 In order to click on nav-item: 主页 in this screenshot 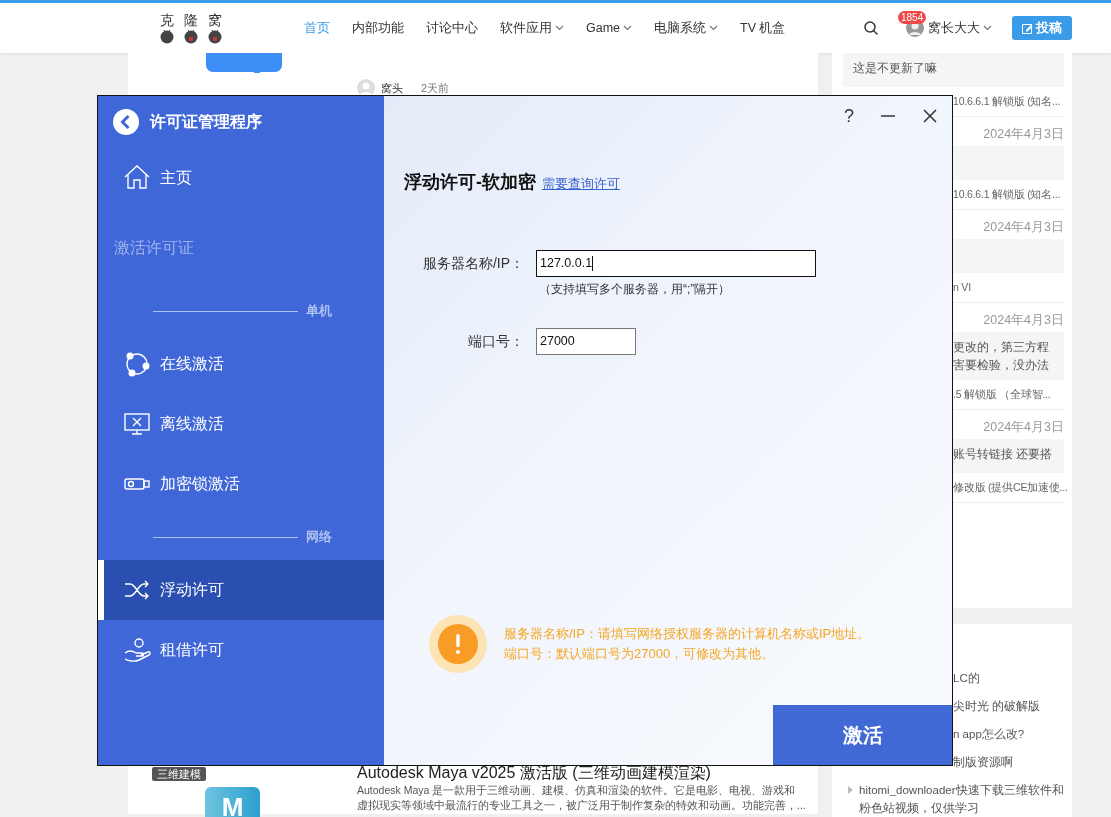, I will do `click(241, 178)`.